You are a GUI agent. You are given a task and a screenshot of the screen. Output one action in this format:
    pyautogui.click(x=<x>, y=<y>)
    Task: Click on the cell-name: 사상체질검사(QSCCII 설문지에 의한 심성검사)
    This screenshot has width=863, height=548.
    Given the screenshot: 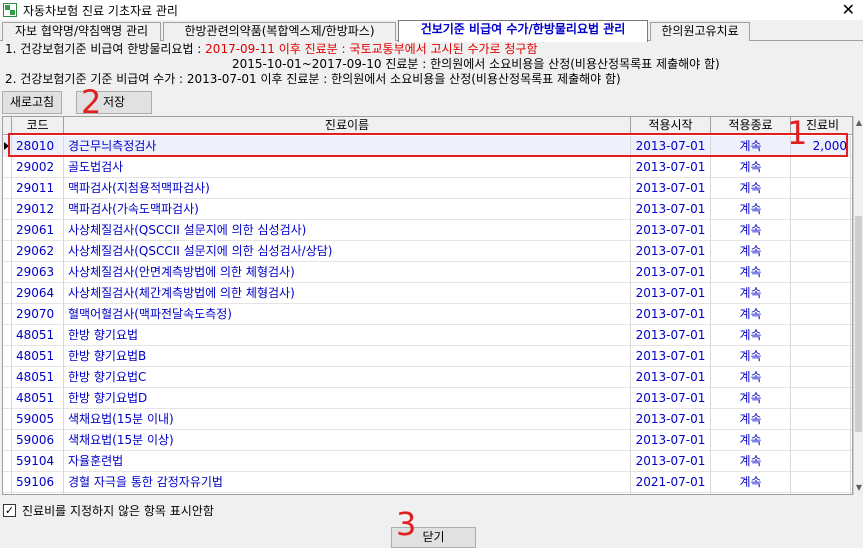 What is the action you would take?
    pyautogui.click(x=347, y=230)
    